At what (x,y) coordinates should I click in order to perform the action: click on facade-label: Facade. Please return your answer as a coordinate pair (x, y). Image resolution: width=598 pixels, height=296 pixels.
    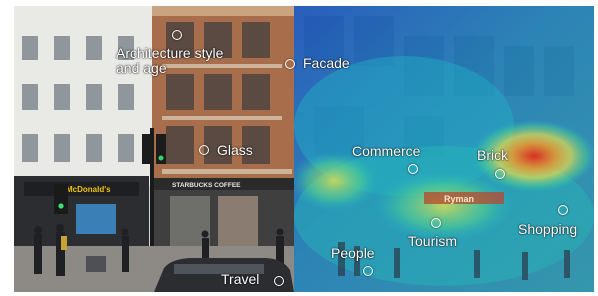
    Looking at the image, I should click on (326, 63).